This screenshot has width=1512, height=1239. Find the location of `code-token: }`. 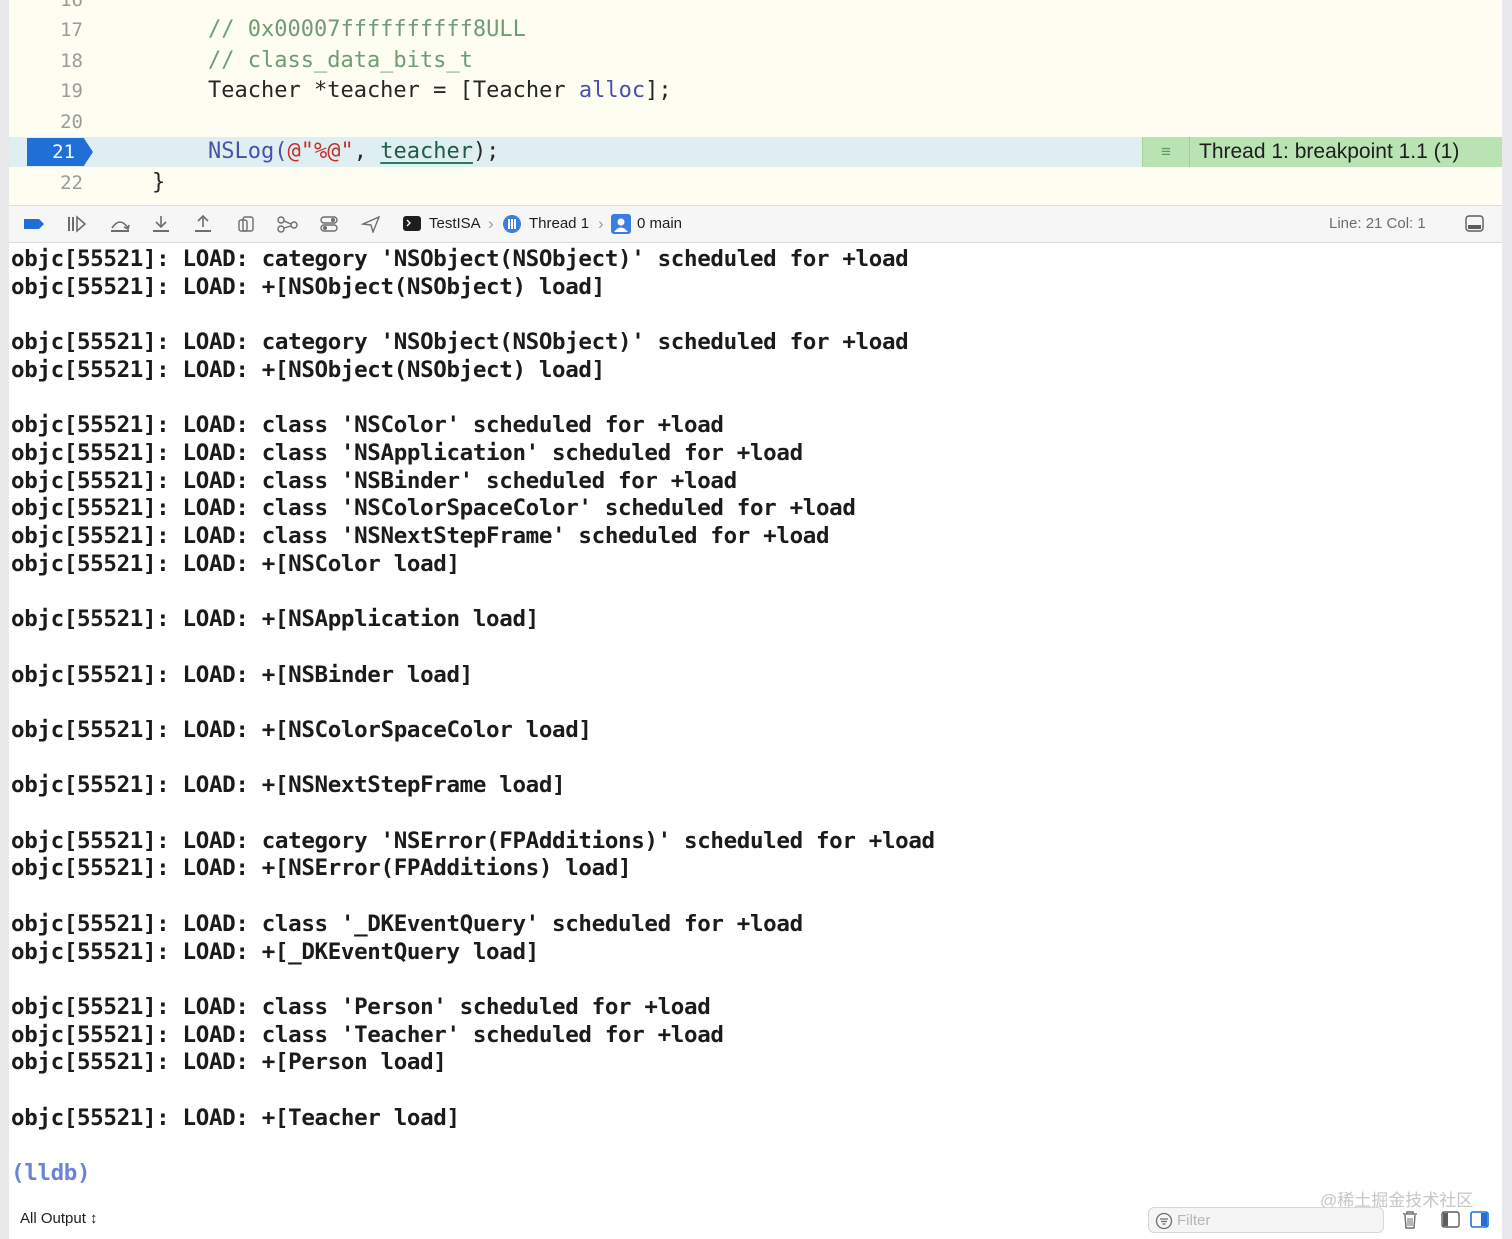

code-token: } is located at coordinates (159, 182).